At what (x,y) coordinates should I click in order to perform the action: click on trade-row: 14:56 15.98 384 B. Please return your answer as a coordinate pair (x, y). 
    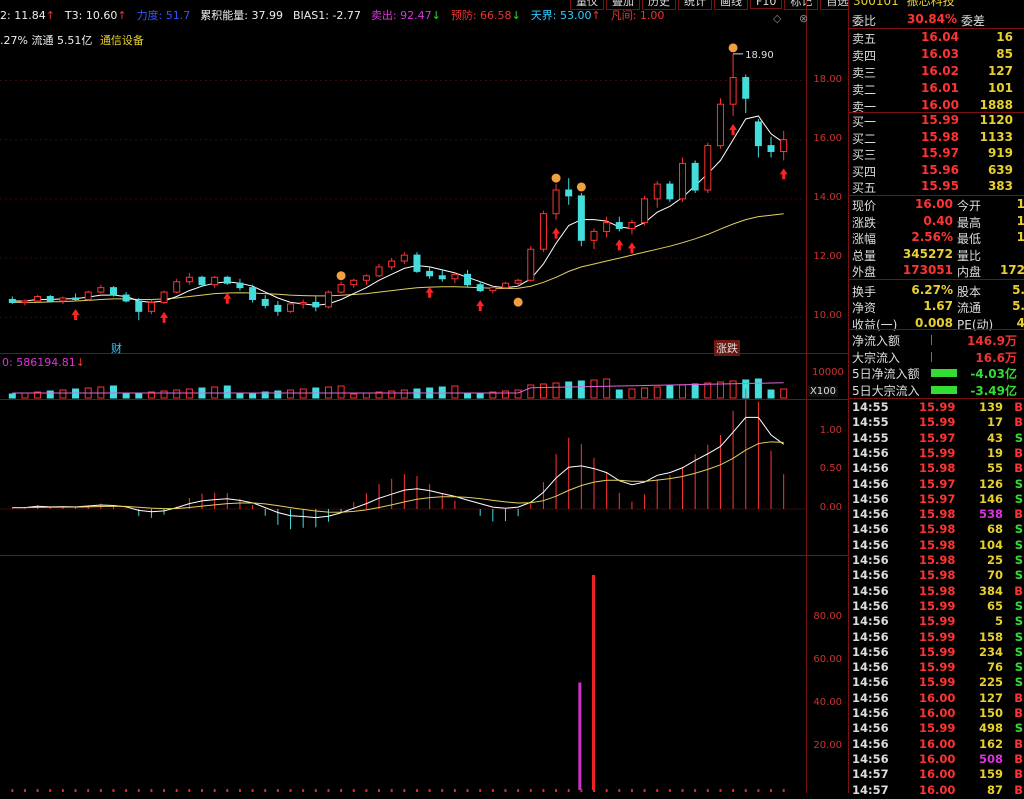
    Looking at the image, I should click on (936, 592).